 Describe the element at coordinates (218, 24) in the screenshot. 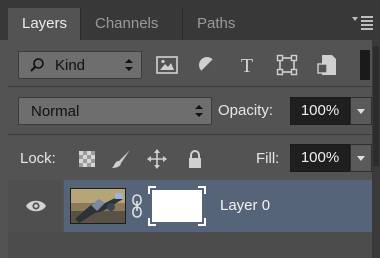

I see `tab-paths: Paths` at that location.